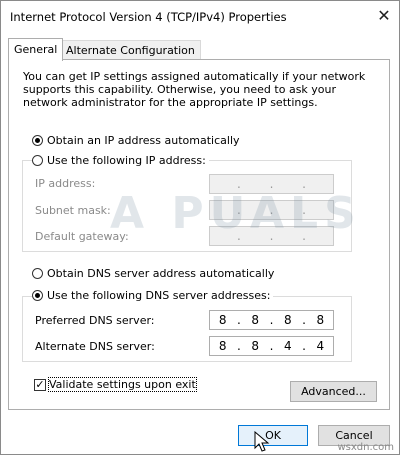  Describe the element at coordinates (271, 346) in the screenshot. I see `alternate-dns-input: 8.8.4.4` at that location.